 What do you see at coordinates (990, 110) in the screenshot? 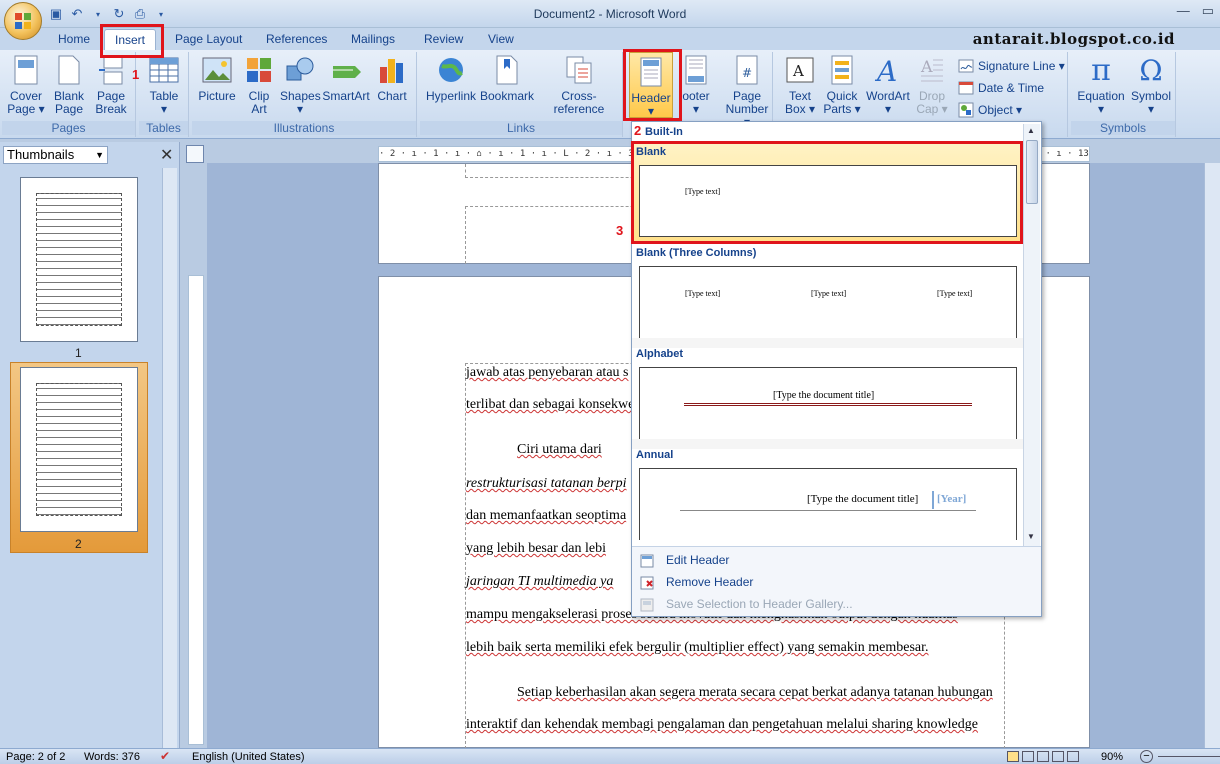
I see `object-button: Object ▾` at bounding box center [990, 110].